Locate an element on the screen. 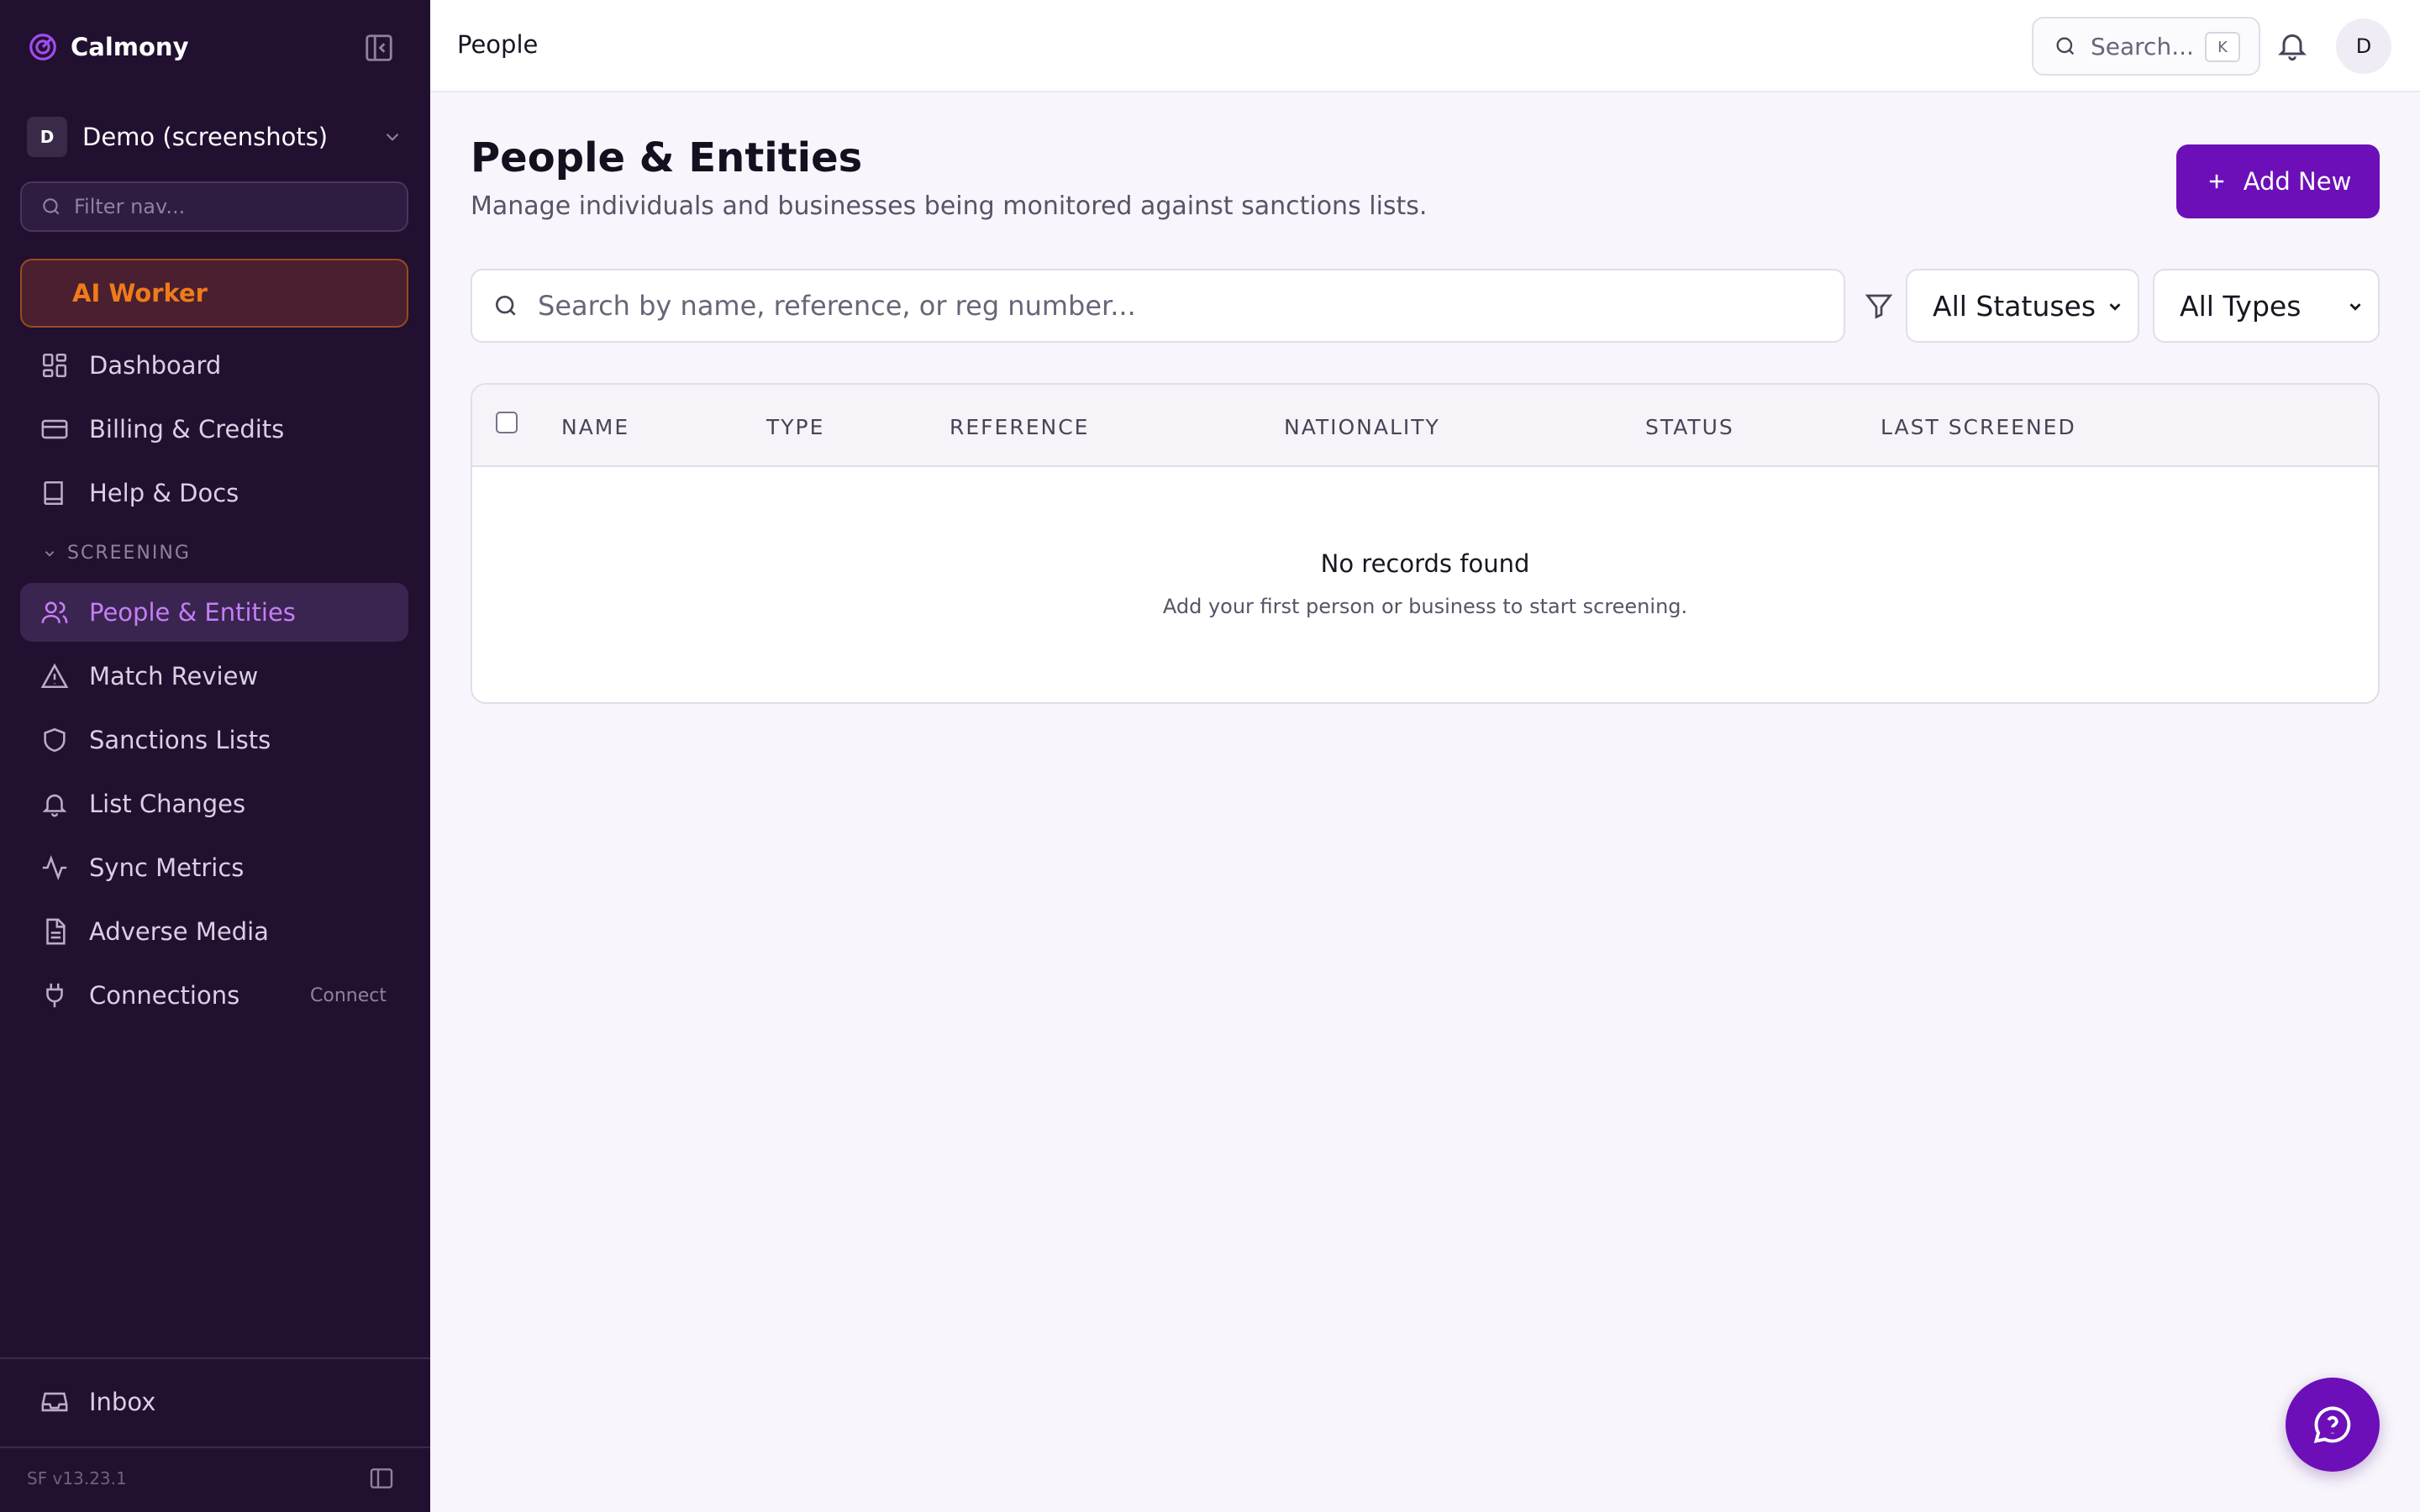 Image resolution: width=2420 pixels, height=1512 pixels. users-icon is located at coordinates (54, 612).